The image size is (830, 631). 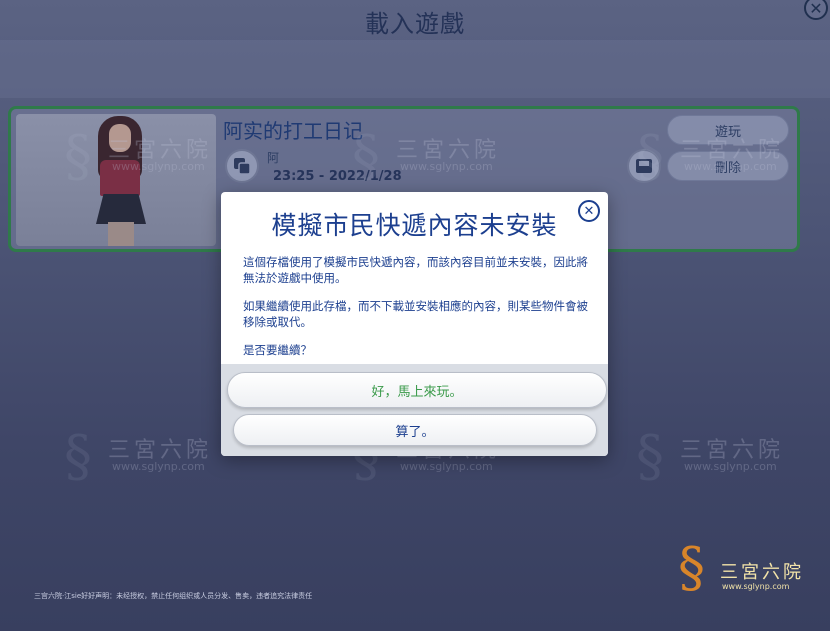 I want to click on confirm-play-label: 好，馬上來玩。, so click(x=417, y=392).